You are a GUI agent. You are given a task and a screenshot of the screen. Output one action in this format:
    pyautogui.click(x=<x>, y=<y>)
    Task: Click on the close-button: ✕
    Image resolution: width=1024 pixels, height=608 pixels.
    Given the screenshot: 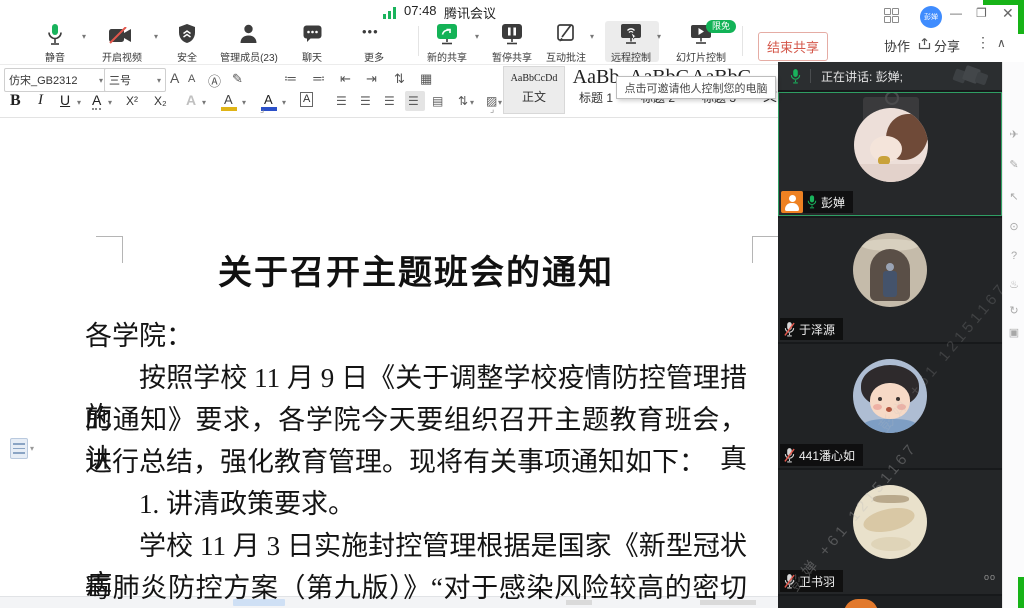 What is the action you would take?
    pyautogui.click(x=1008, y=13)
    